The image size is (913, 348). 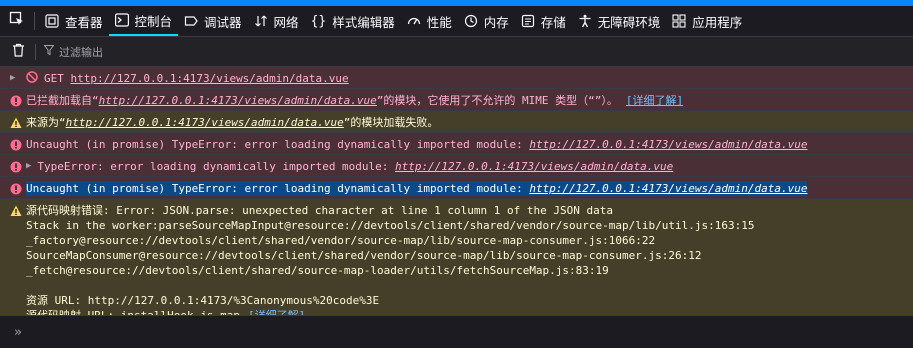 What do you see at coordinates (46, 122) in the screenshot?
I see `load-fail-prefix: 来源为“` at bounding box center [46, 122].